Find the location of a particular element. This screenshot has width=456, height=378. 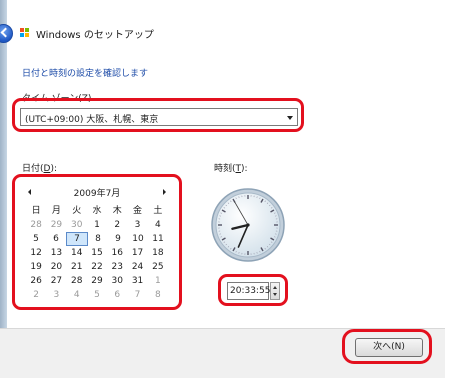

dropdown-arrow-icon is located at coordinates (290, 118).